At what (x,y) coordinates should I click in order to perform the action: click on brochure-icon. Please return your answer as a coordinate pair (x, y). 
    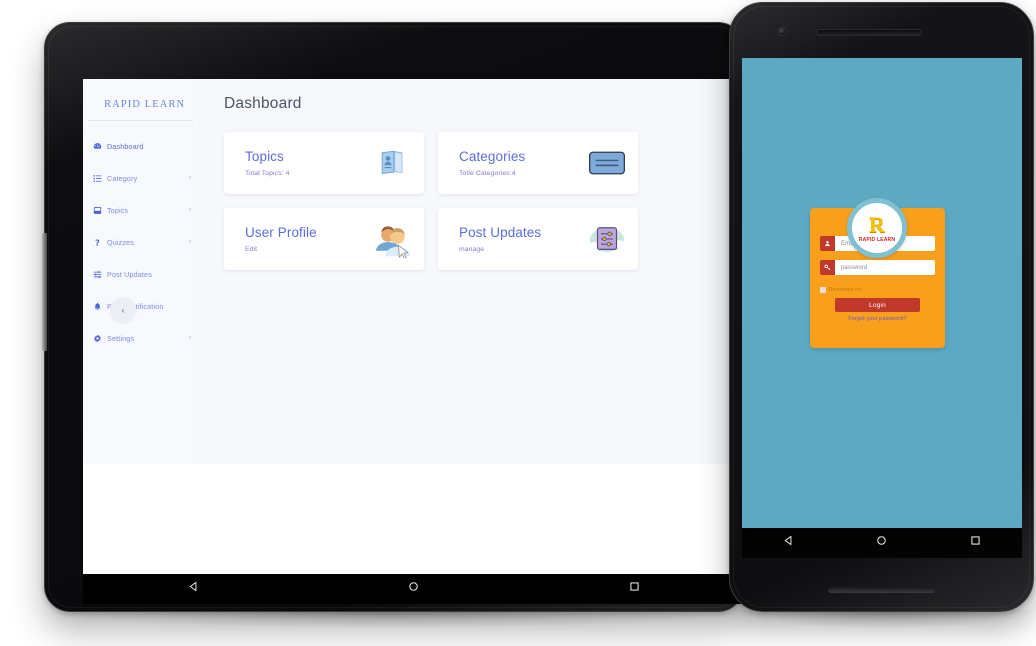
    Looking at the image, I should click on (393, 163).